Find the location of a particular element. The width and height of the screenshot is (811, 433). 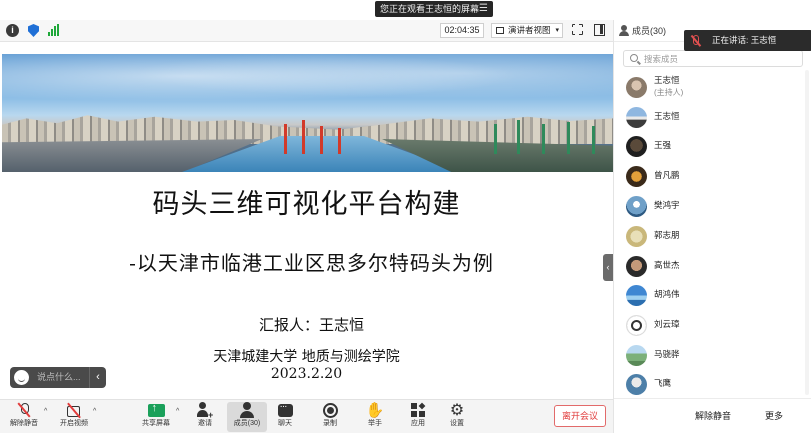

unmute-all-button: 解除静音 is located at coordinates (713, 416).